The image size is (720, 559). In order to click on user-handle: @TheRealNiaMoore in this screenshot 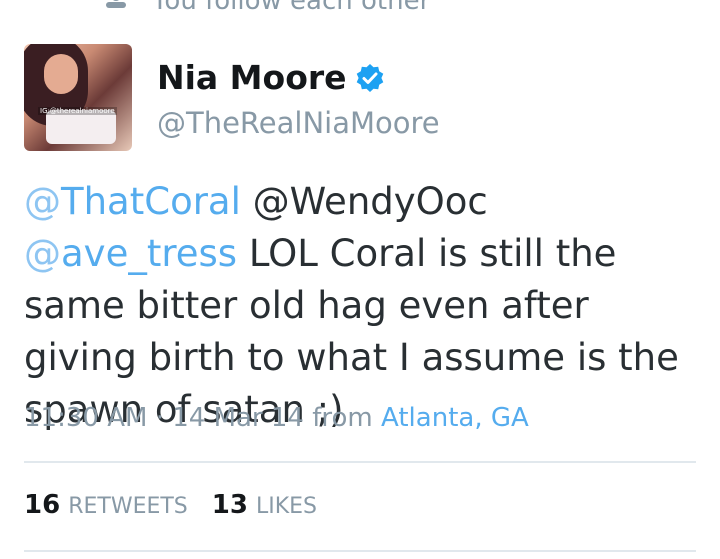, I will do `click(298, 123)`.